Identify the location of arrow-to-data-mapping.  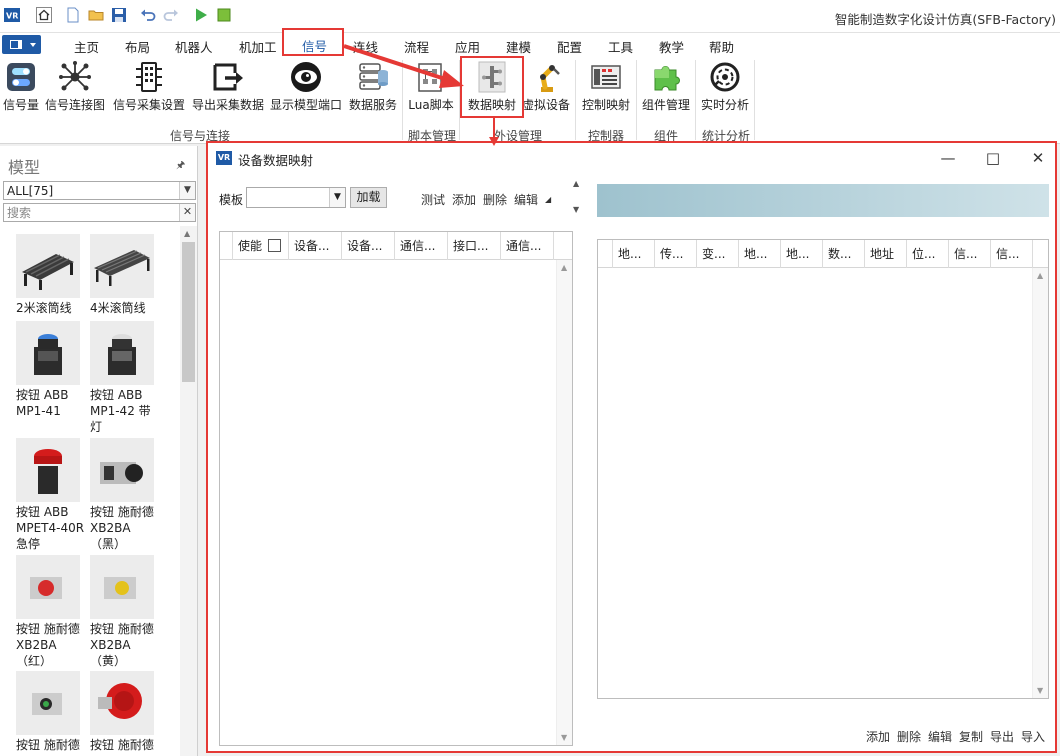
(396, 63).